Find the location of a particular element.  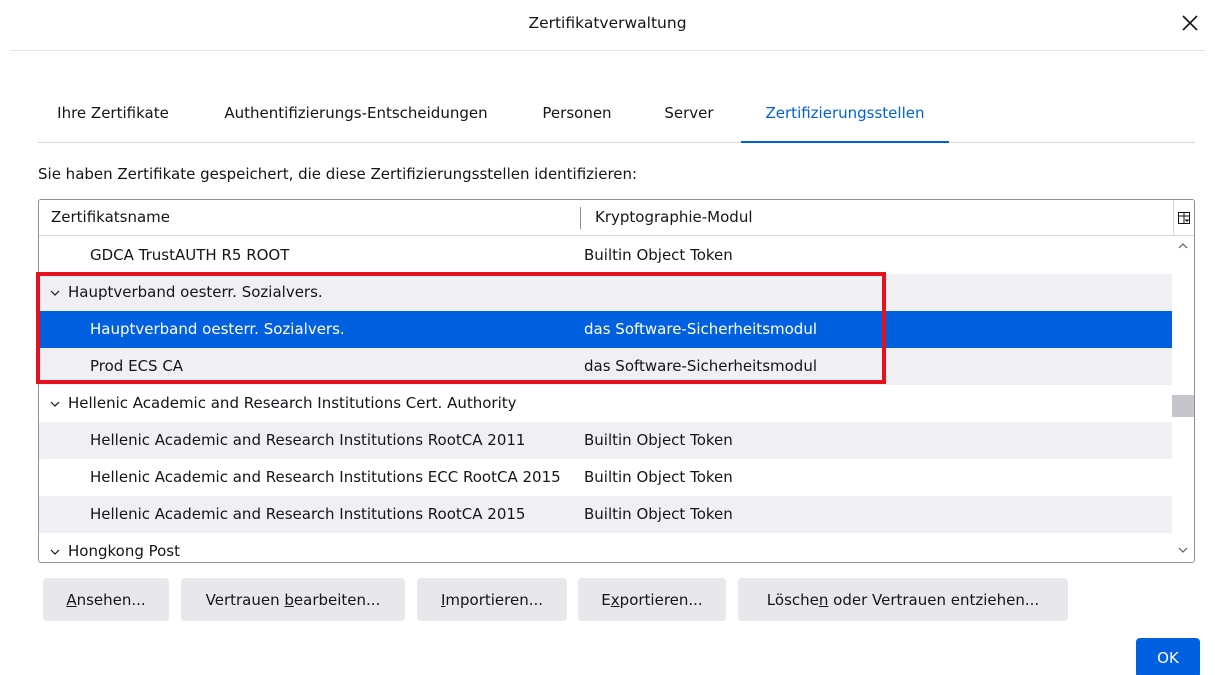

column-header-name: Zertifikatsname is located at coordinates (110, 217).